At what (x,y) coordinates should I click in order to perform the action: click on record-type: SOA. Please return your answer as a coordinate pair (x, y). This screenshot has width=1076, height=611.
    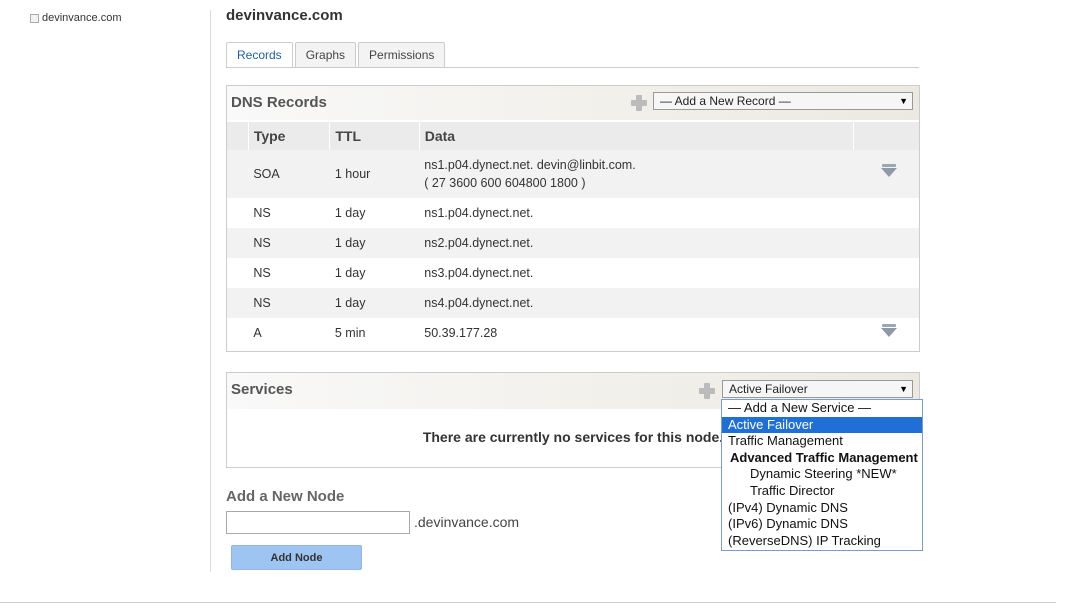
    Looking at the image, I should click on (289, 174).